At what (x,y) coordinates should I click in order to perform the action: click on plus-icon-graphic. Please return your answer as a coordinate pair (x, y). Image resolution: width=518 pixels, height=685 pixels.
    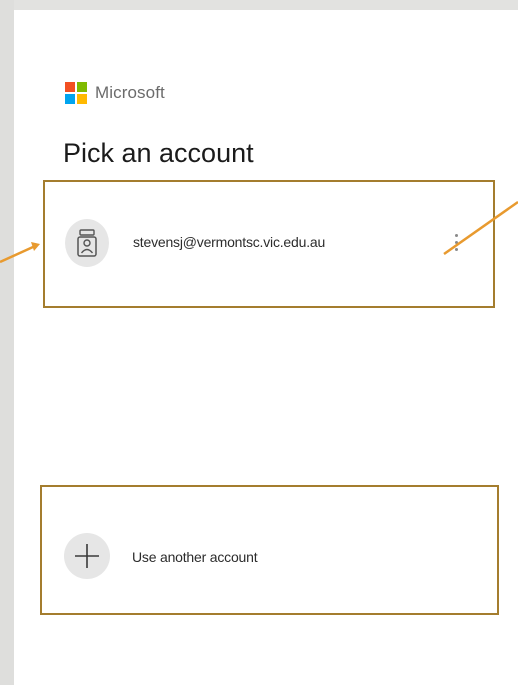
    Looking at the image, I should click on (87, 556).